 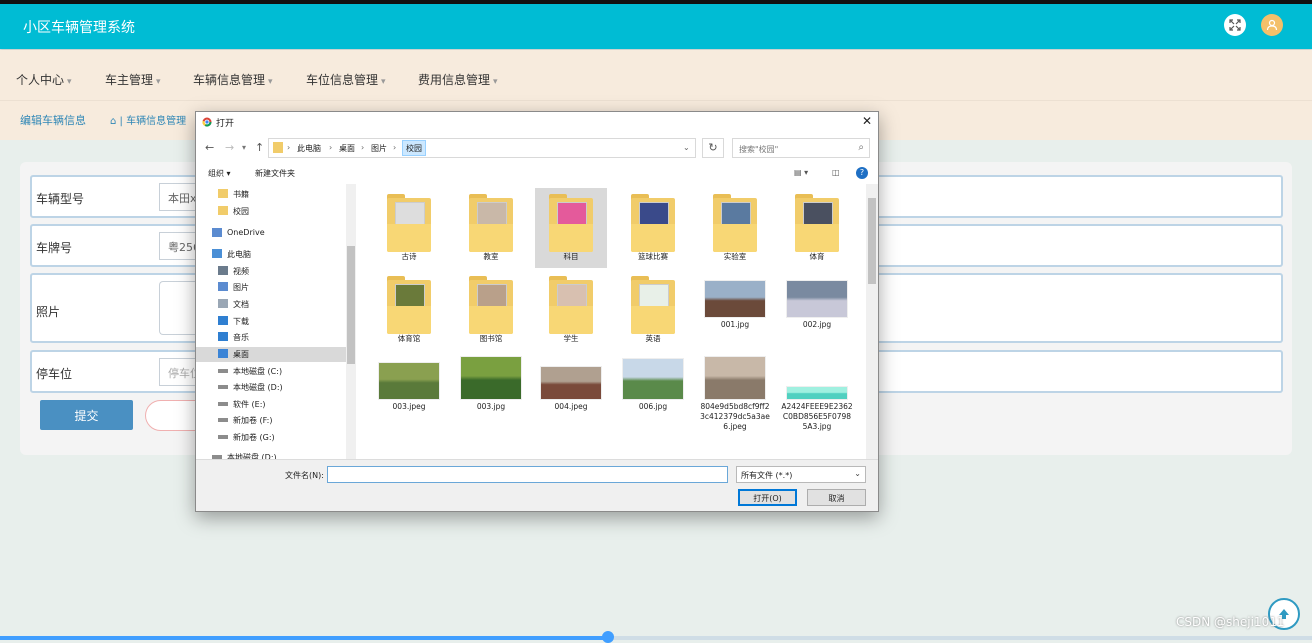 I want to click on file-name: 006.jpg, so click(x=653, y=406).